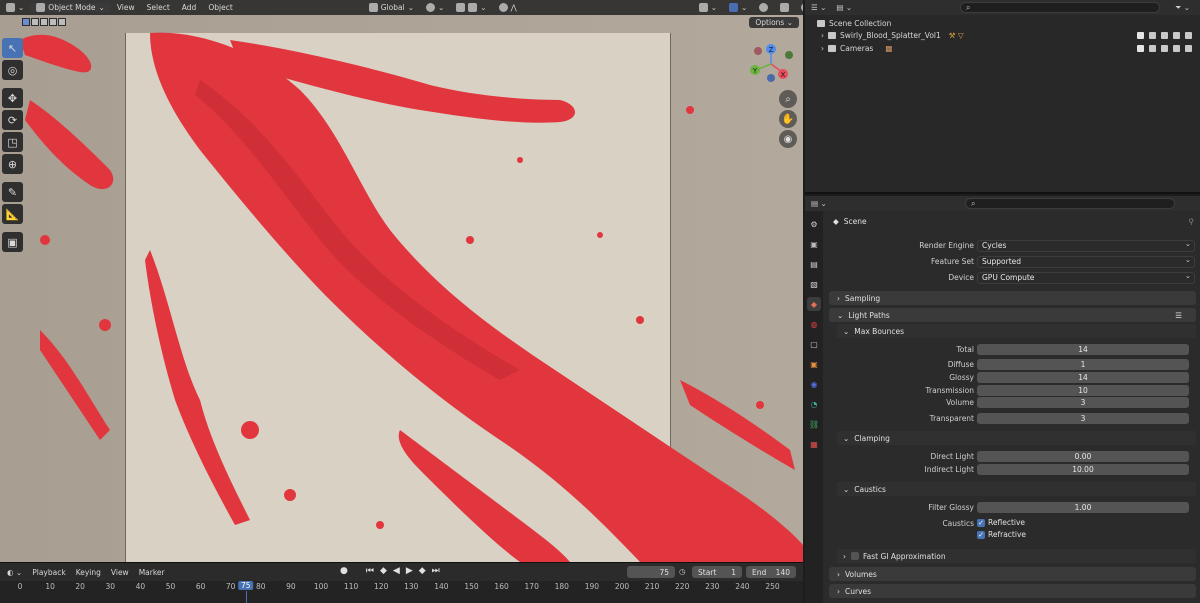 Image resolution: width=1200 pixels, height=603 pixels. I want to click on play-reverse-icon: ◀, so click(396, 571).